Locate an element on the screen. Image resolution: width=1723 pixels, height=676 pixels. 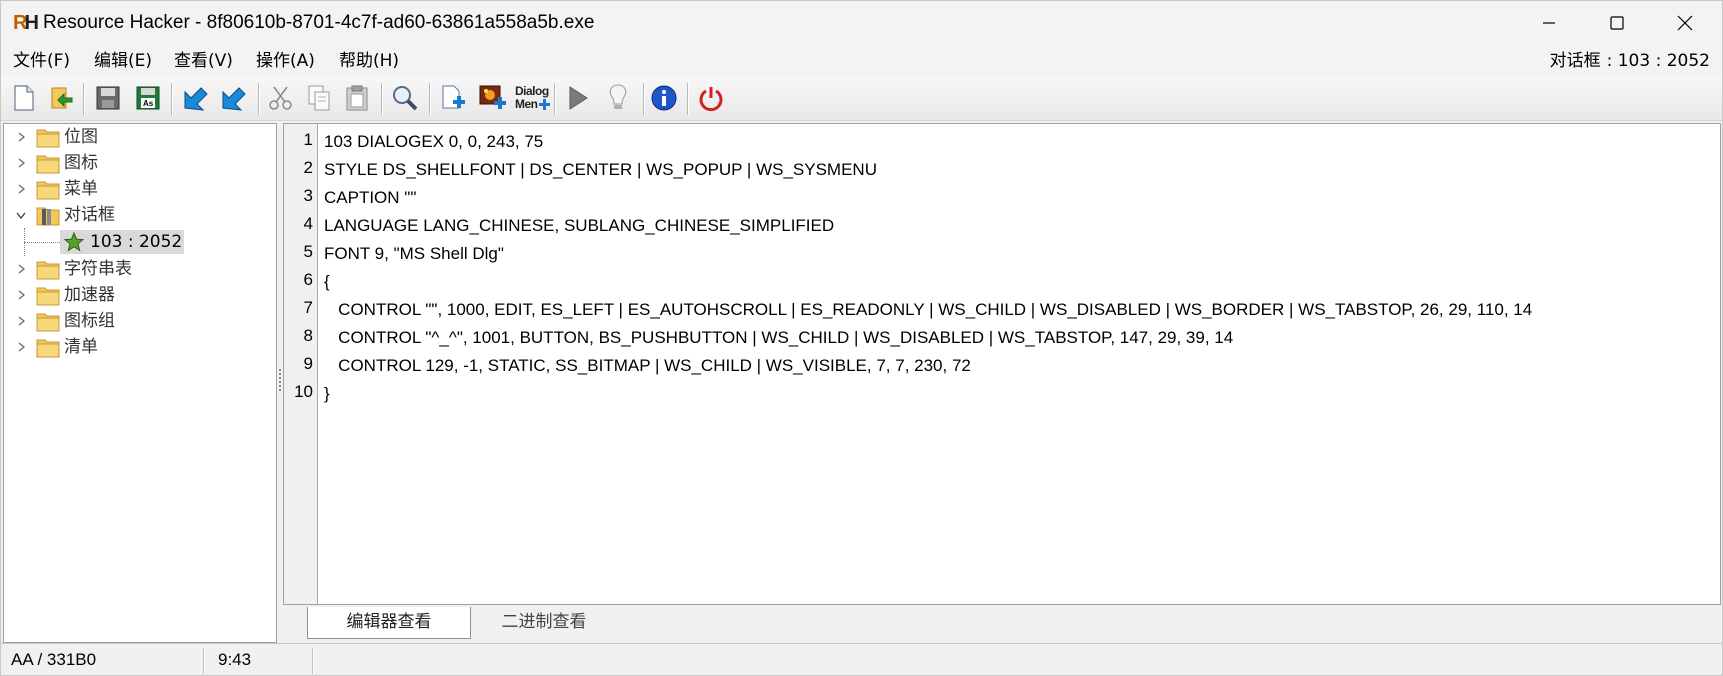
toolbar: As Dialog Men is located at coordinates (861, 99).